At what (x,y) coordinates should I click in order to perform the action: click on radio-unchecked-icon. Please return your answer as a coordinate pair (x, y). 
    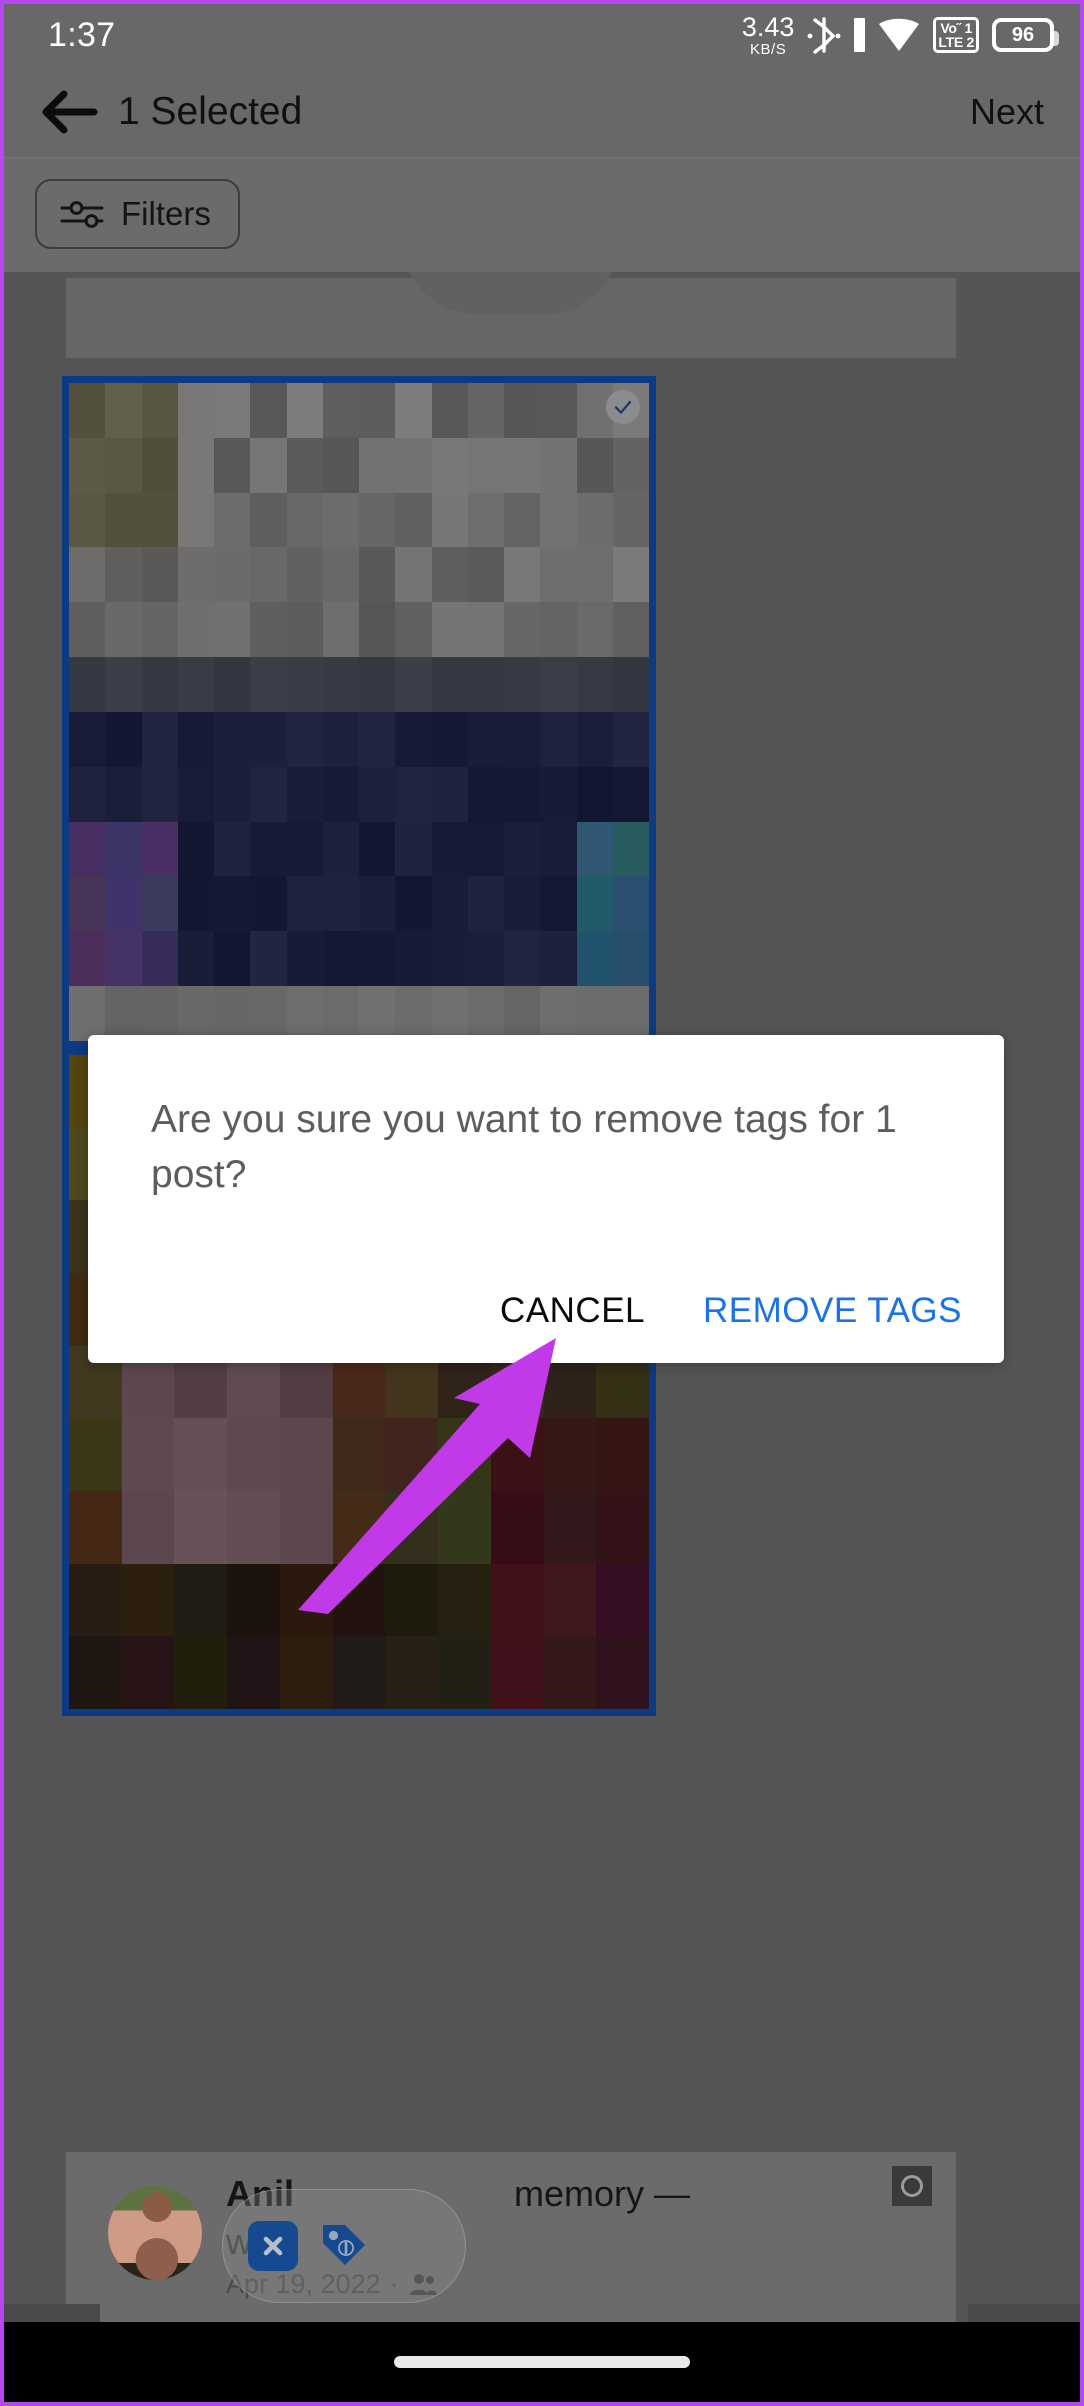
    Looking at the image, I should click on (912, 2186).